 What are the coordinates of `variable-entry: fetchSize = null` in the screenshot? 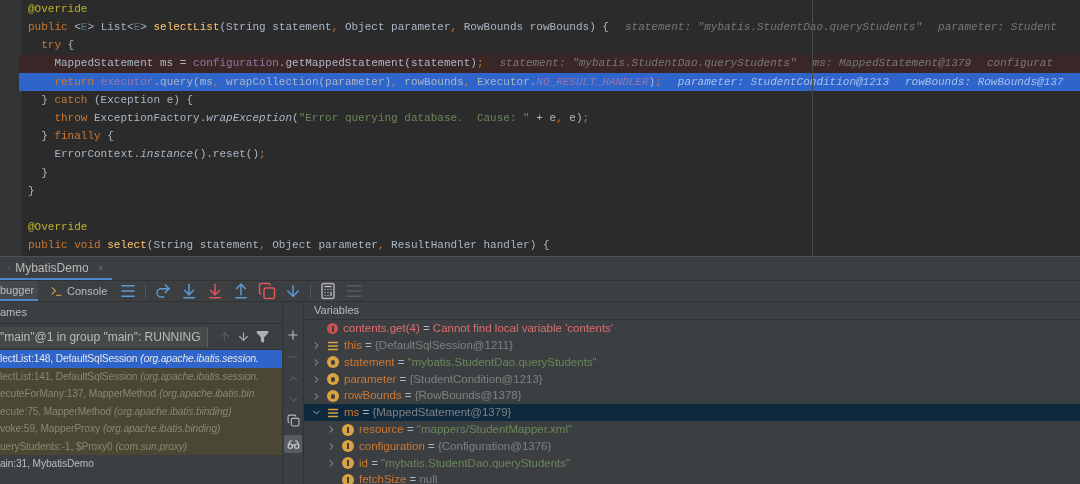 It's located at (398, 477).